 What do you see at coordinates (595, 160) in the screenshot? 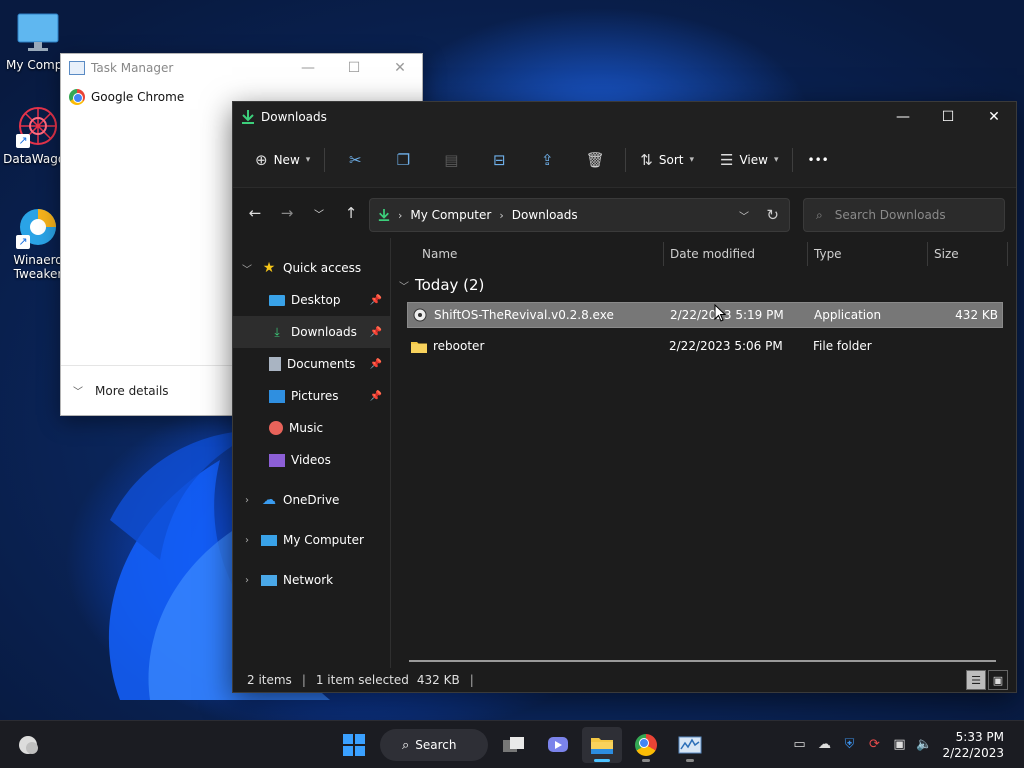
I see `delete-icon: 🗑` at bounding box center [595, 160].